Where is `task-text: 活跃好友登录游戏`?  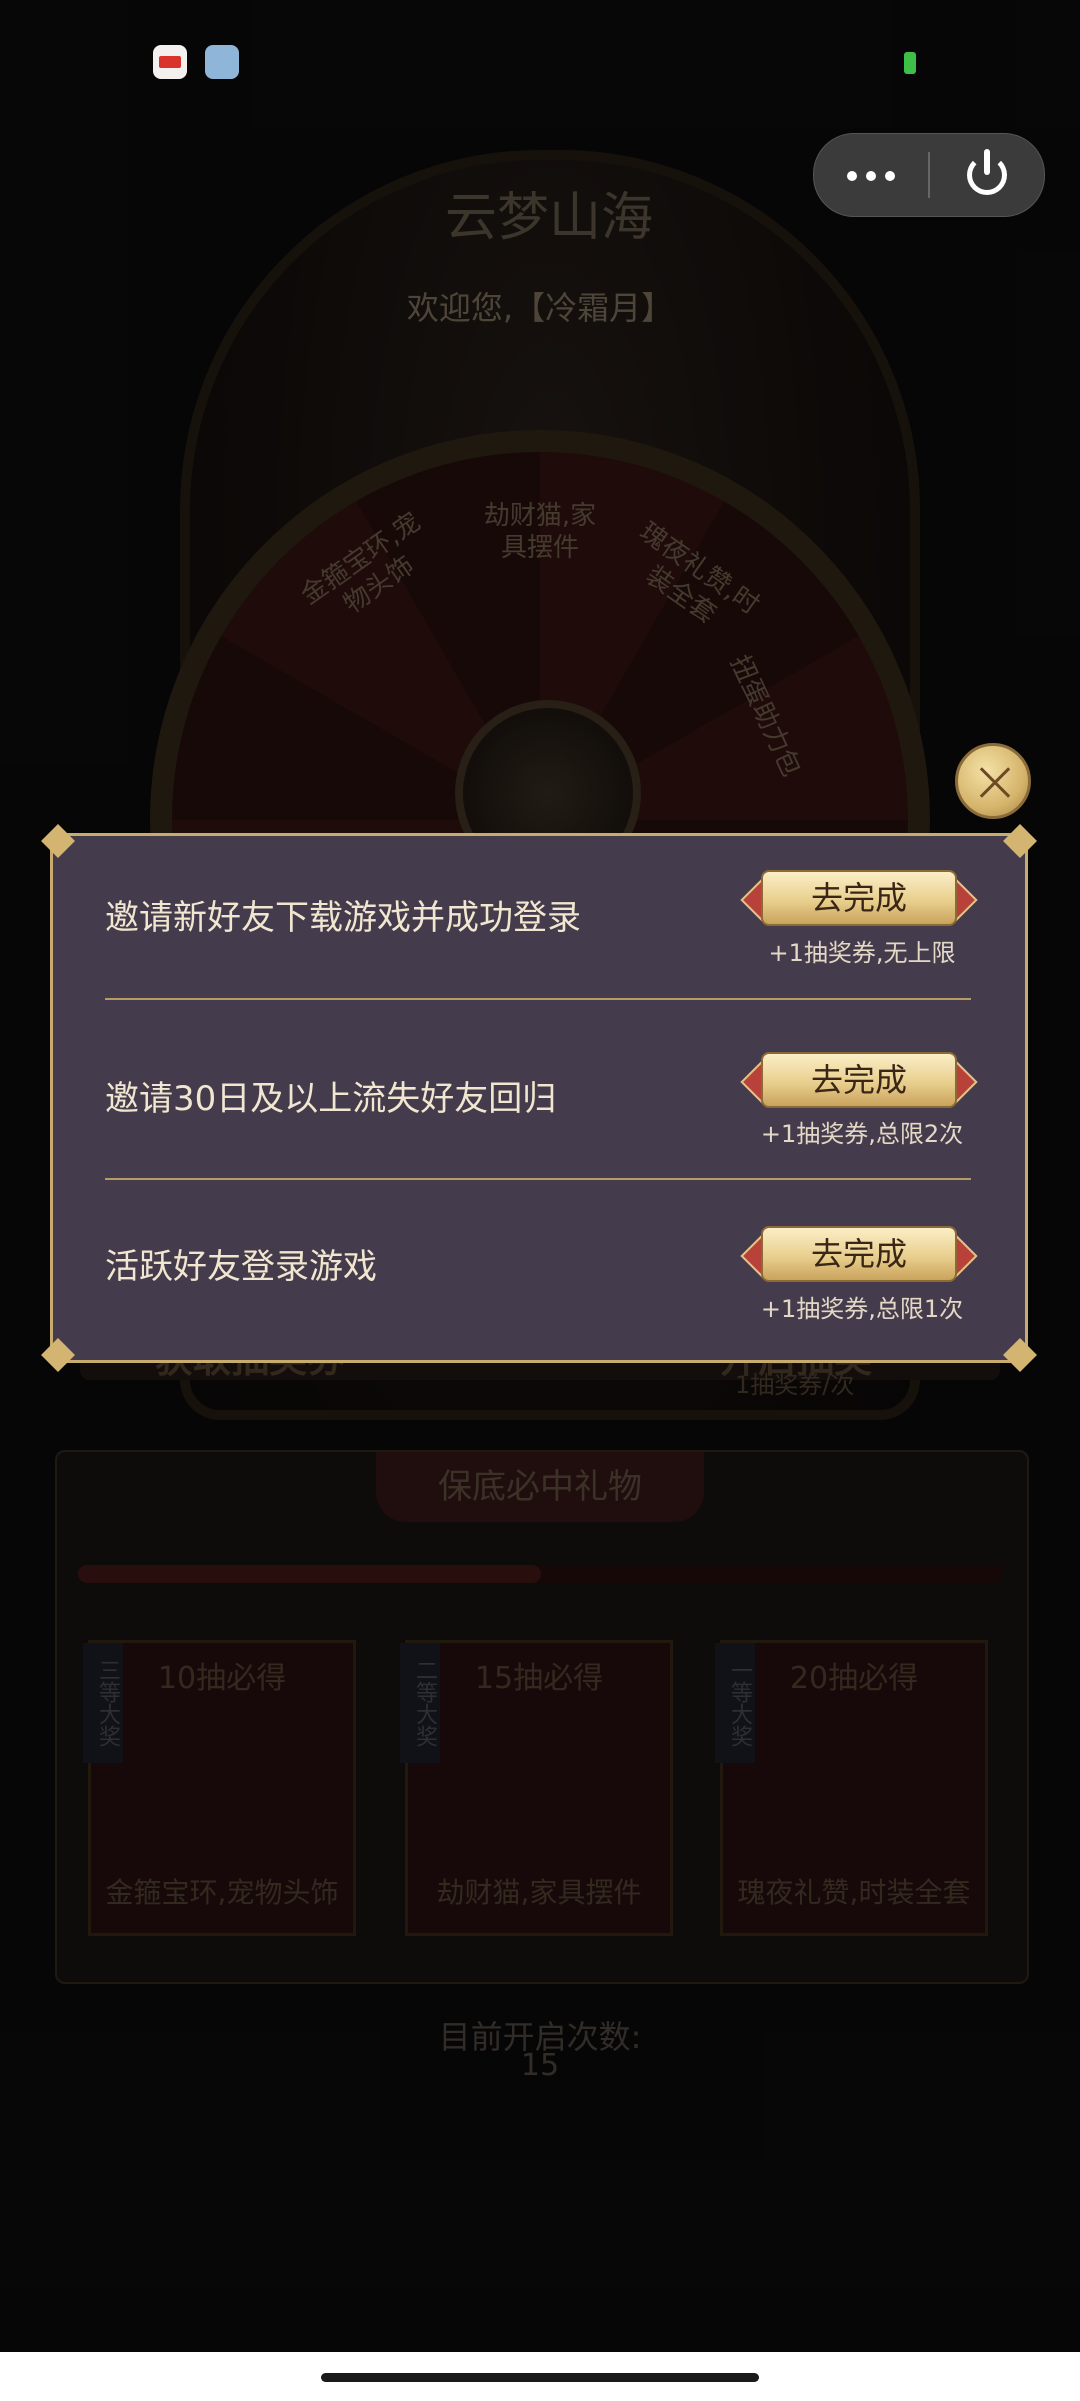 task-text: 活跃好友登录游戏 is located at coordinates (241, 1267).